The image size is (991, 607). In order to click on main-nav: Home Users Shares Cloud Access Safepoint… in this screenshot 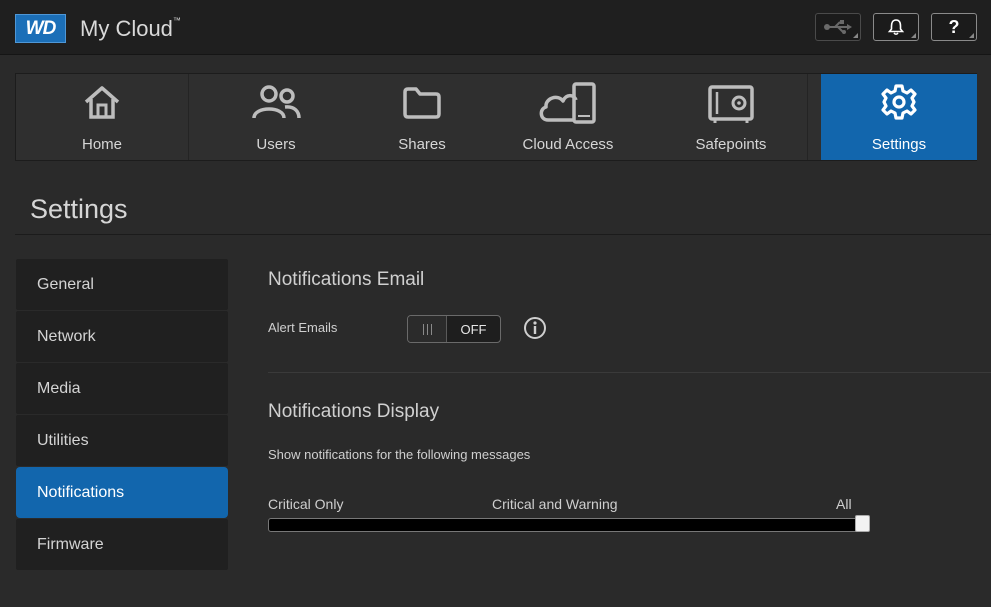, I will do `click(496, 117)`.